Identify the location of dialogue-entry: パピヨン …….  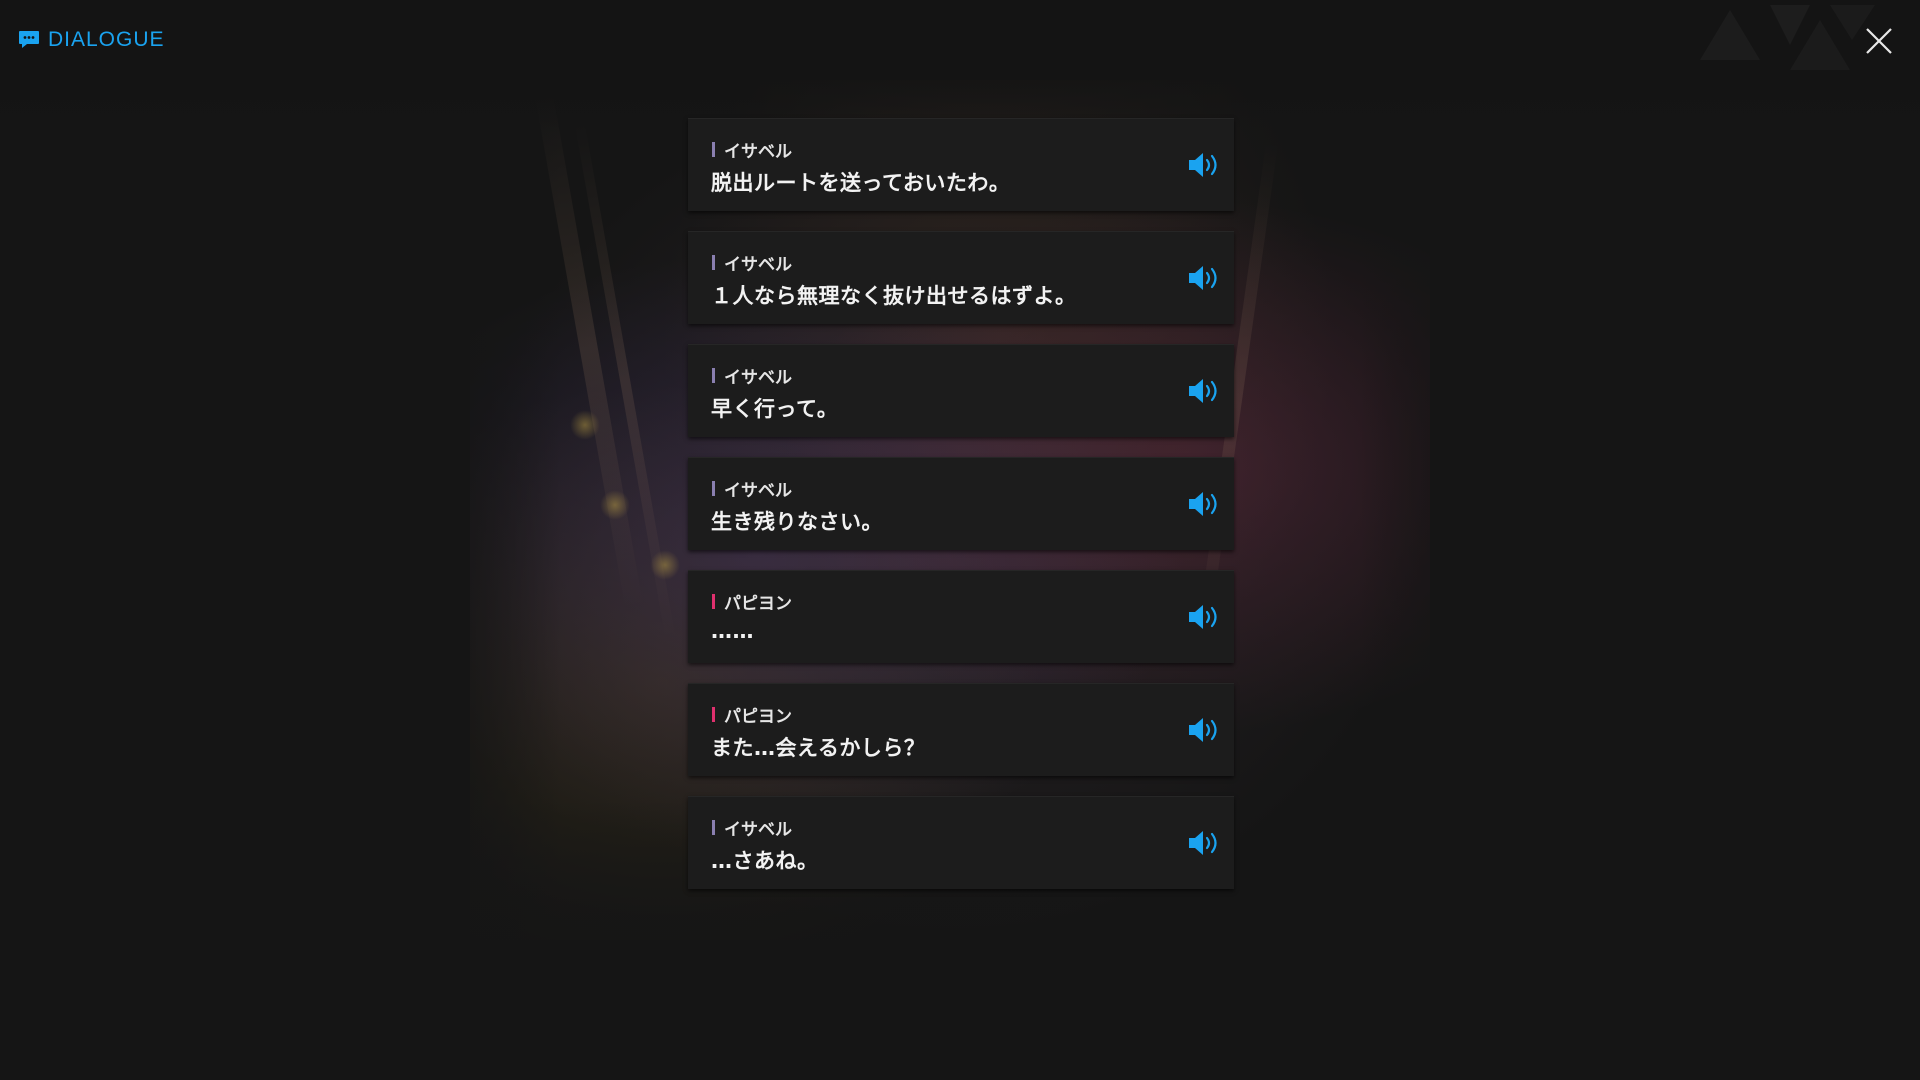
(961, 616).